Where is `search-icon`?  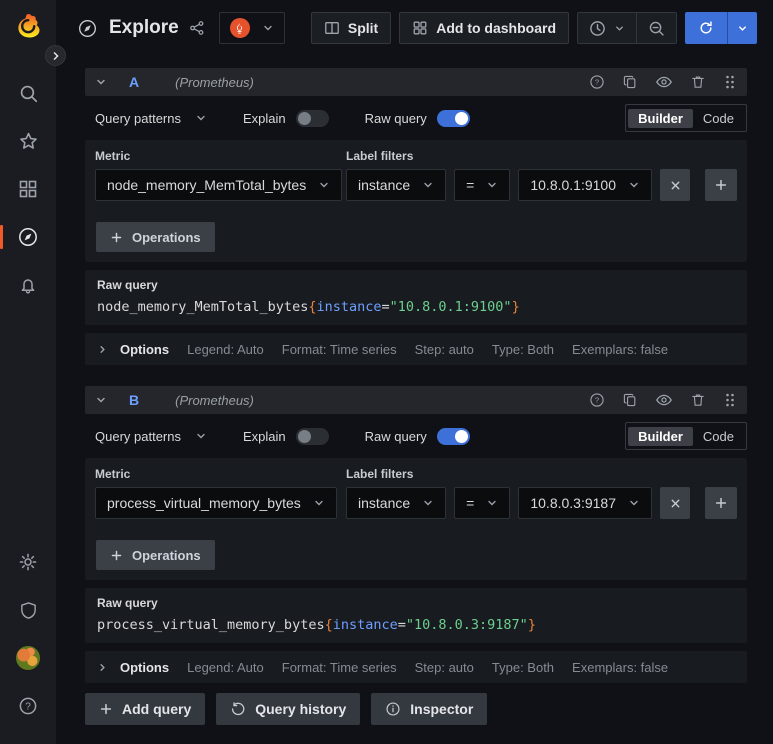 search-icon is located at coordinates (28, 93).